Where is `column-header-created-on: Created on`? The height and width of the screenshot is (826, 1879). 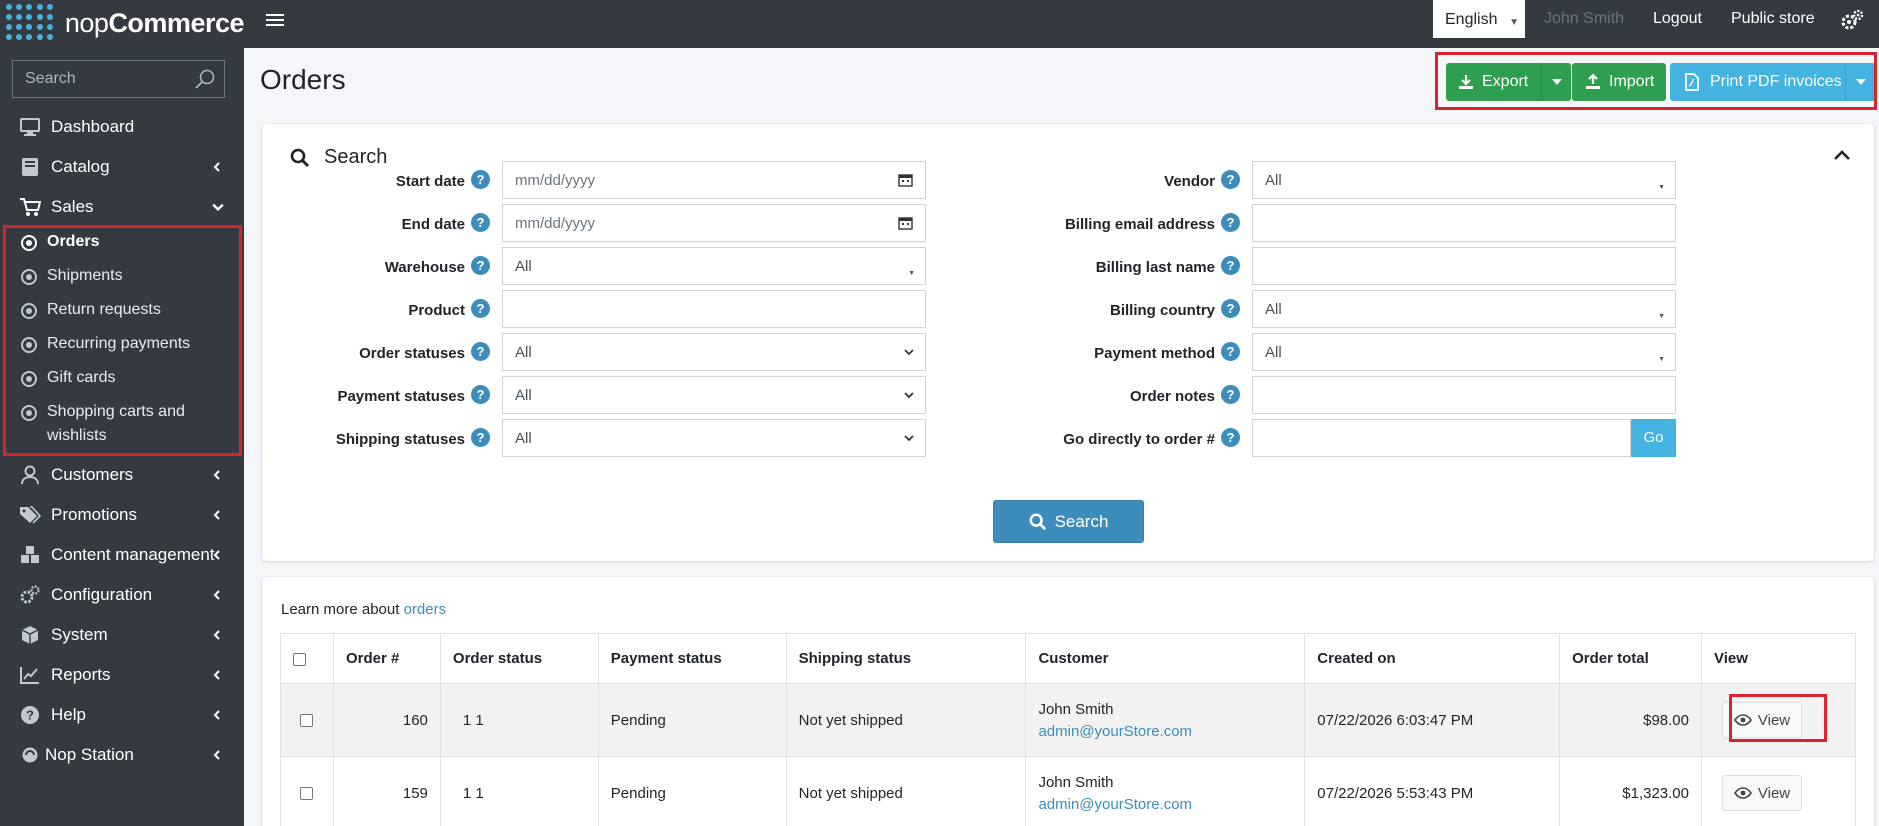
column-header-created-on: Created on is located at coordinates (1432, 658).